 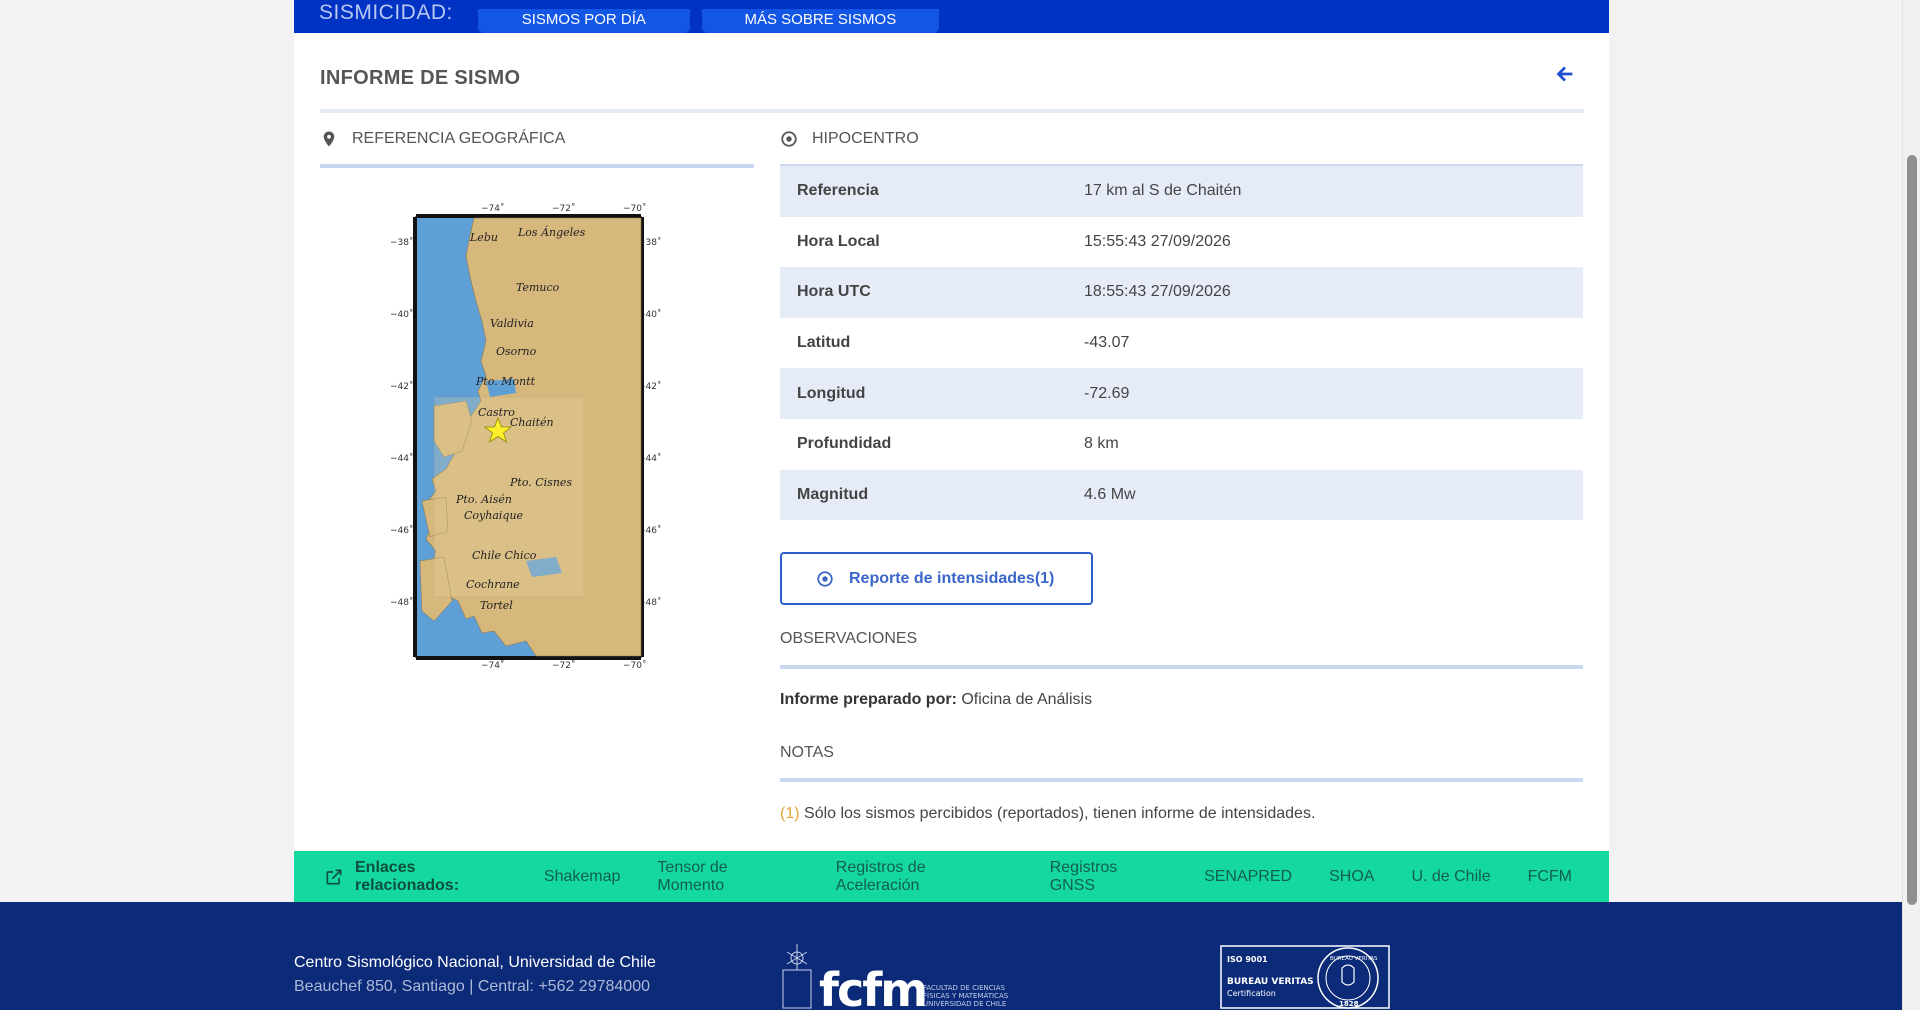 I want to click on table-row: Latitud -43.07, so click(x=1181, y=343).